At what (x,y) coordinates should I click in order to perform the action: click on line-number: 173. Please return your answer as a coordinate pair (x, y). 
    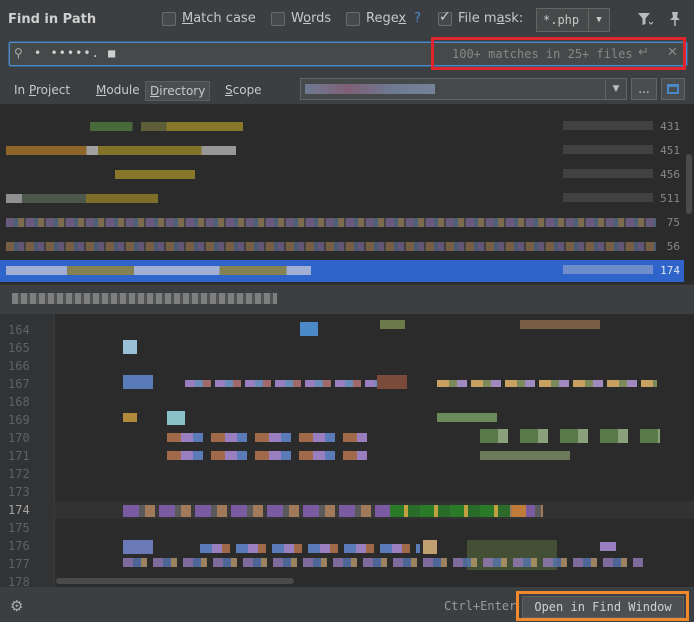
    Looking at the image, I should click on (19, 492).